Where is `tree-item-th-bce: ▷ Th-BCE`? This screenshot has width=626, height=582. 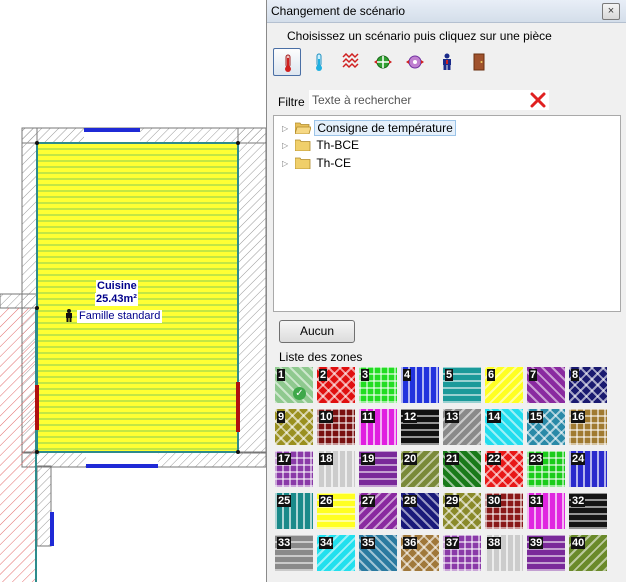
tree-item-th-bce: ▷ Th-BCE is located at coordinates (321, 145).